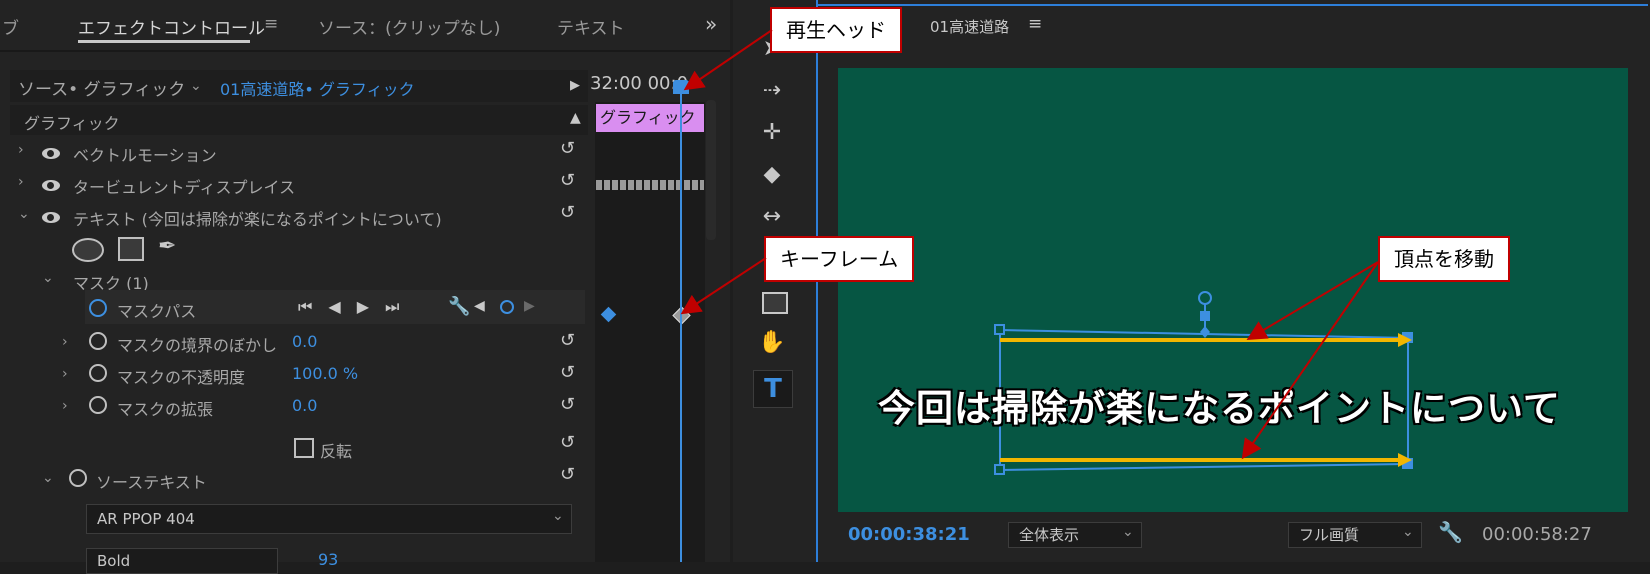  I want to click on arrow-vertex-top, so click(1312, 301).